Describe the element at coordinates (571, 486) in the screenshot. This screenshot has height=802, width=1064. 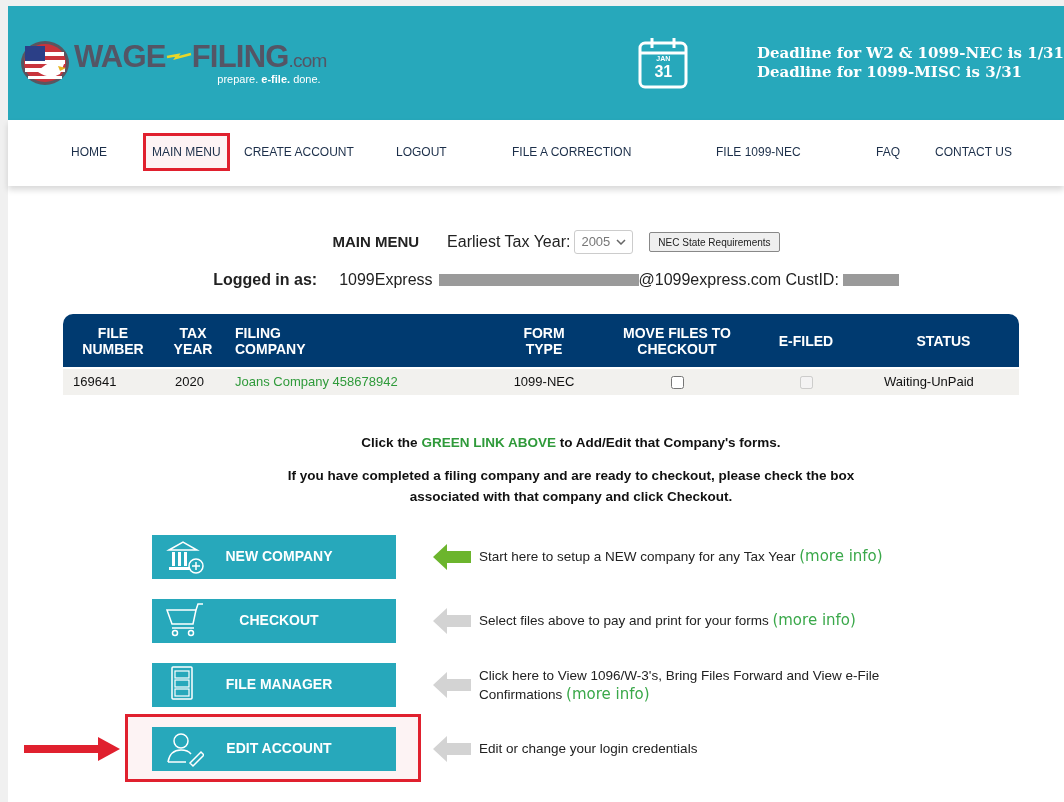
I see `instruction-text: If you have completed a filing company and are ready to checkout, please check the box associated with that company and click Checkout.` at that location.